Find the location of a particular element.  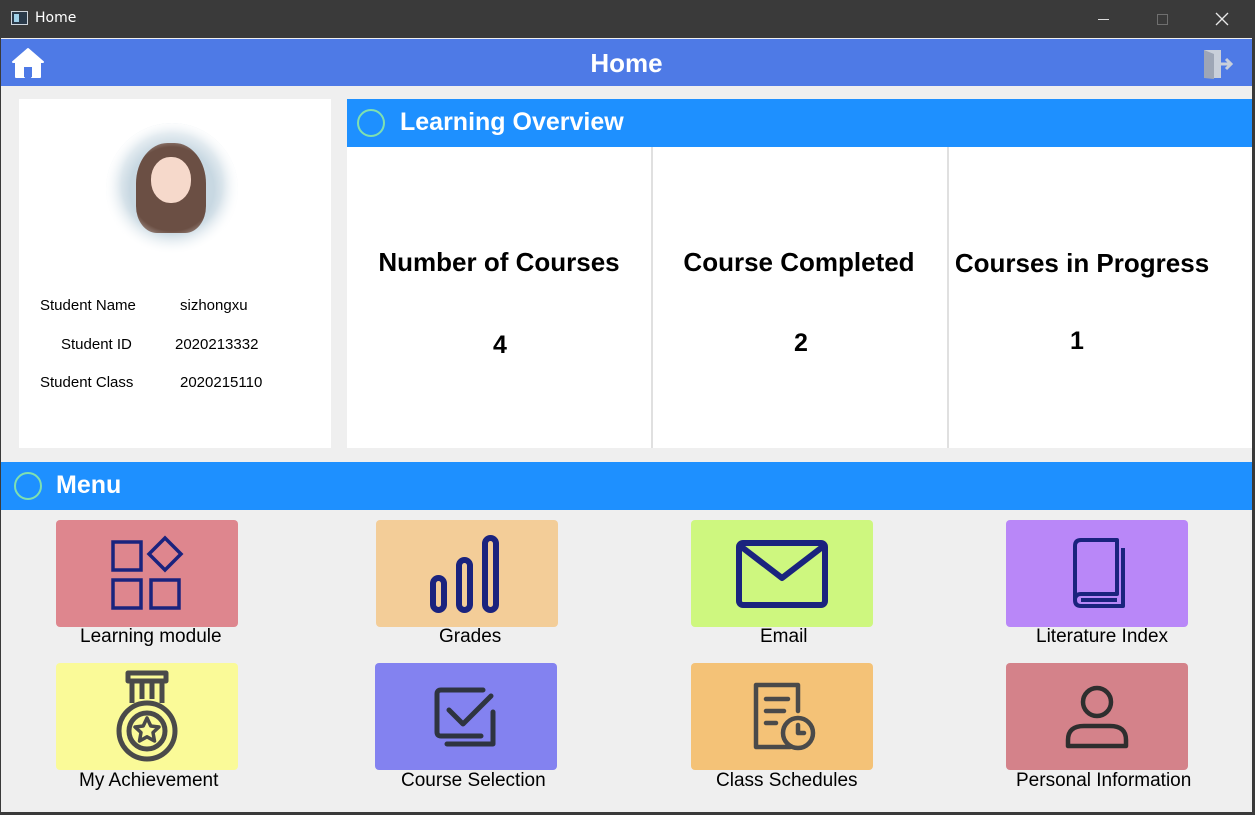

stat-value-courses: 4 is located at coordinates (500, 345).